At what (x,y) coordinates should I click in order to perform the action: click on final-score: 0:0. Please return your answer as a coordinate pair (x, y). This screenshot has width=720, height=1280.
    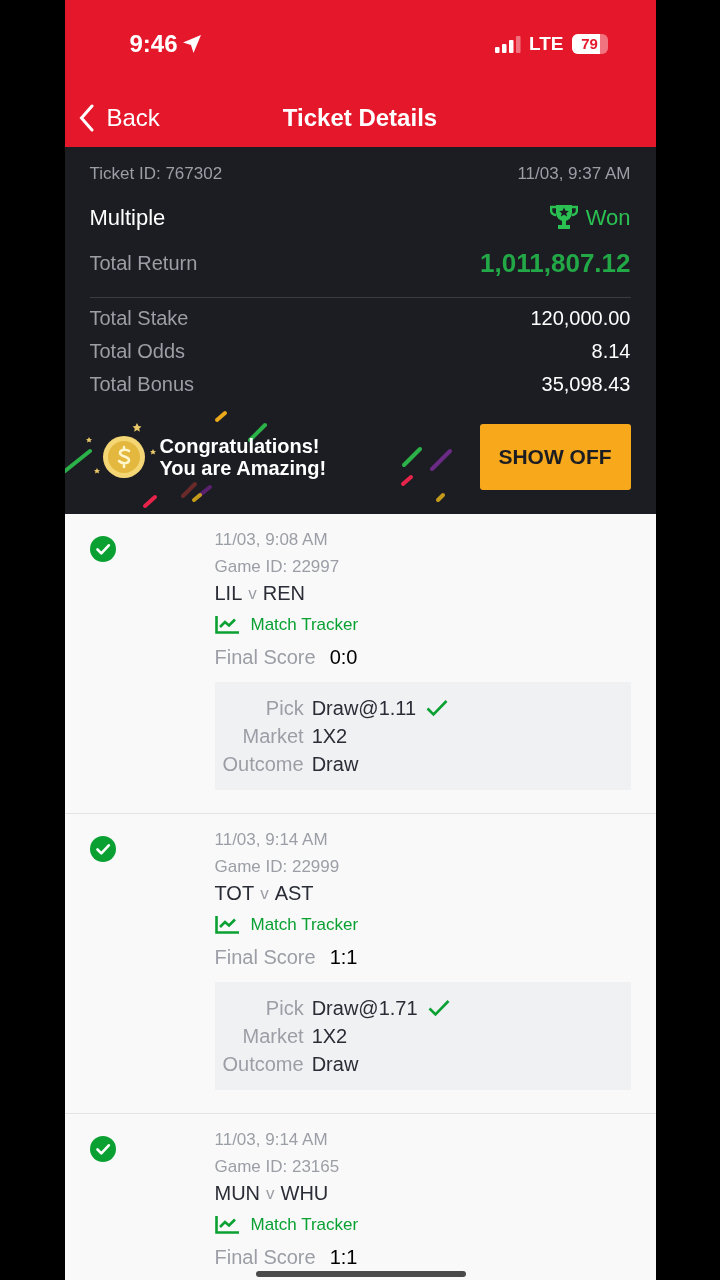
    Looking at the image, I should click on (343, 657).